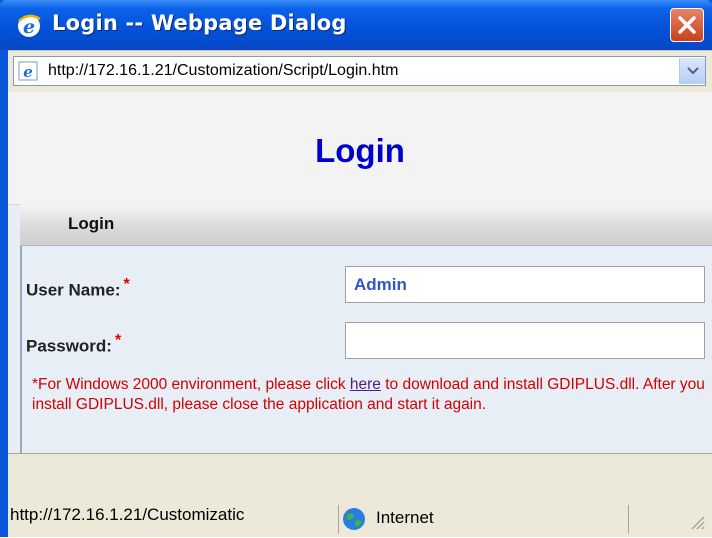  I want to click on chevron-down-icon, so click(693, 71).